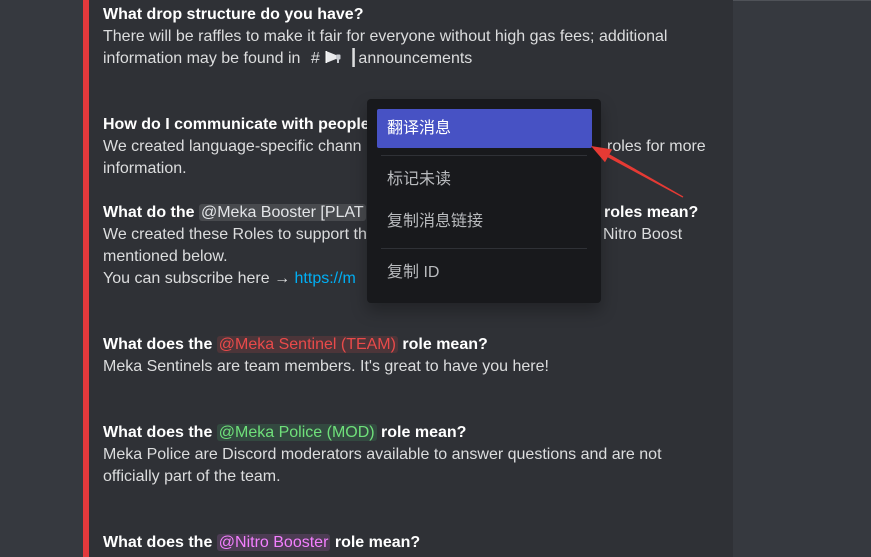 The width and height of the screenshot is (871, 557). What do you see at coordinates (273, 542) in the screenshot?
I see `role-mention-nitro-booster: @Nitro Booster` at bounding box center [273, 542].